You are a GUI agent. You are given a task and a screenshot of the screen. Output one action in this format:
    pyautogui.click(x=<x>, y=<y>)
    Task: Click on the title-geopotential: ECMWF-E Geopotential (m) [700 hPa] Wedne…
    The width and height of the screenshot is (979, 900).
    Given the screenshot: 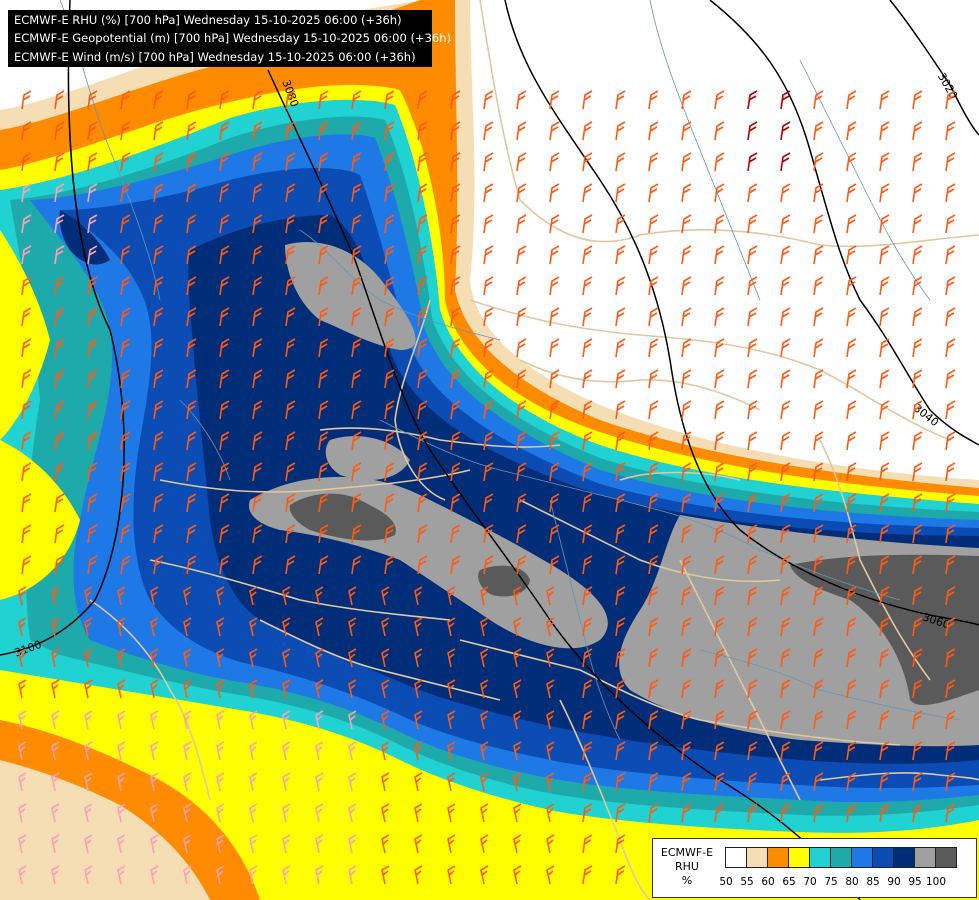 What is the action you would take?
    pyautogui.click(x=232, y=38)
    